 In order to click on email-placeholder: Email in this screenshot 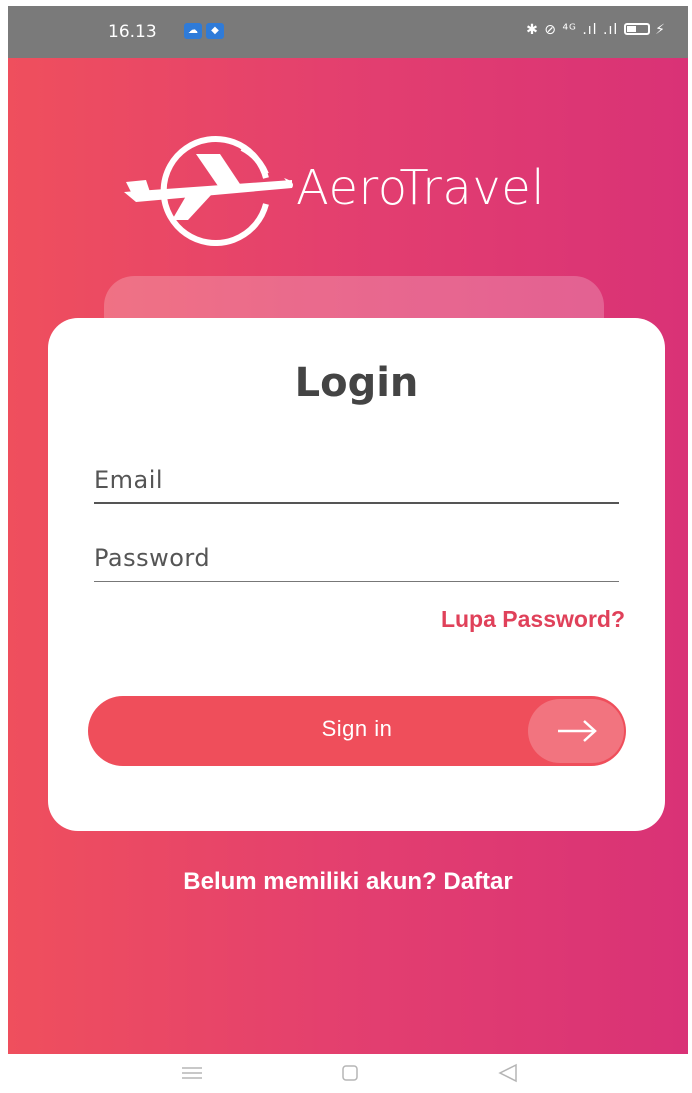, I will do `click(129, 480)`.